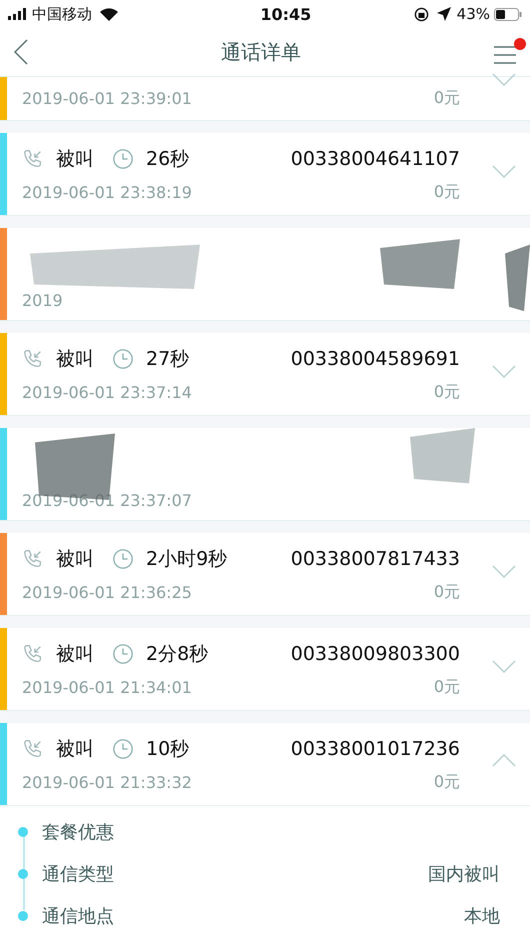 The image size is (530, 942). What do you see at coordinates (187, 559) in the screenshot?
I see `call-duration: 2小时9秒` at bounding box center [187, 559].